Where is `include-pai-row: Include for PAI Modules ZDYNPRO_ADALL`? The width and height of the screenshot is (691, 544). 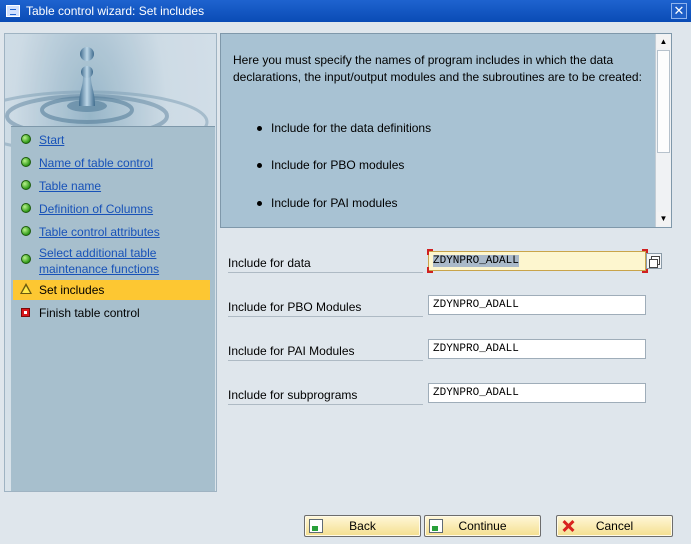 include-pai-row: Include for PAI Modules ZDYNPRO_ADALL is located at coordinates (453, 350).